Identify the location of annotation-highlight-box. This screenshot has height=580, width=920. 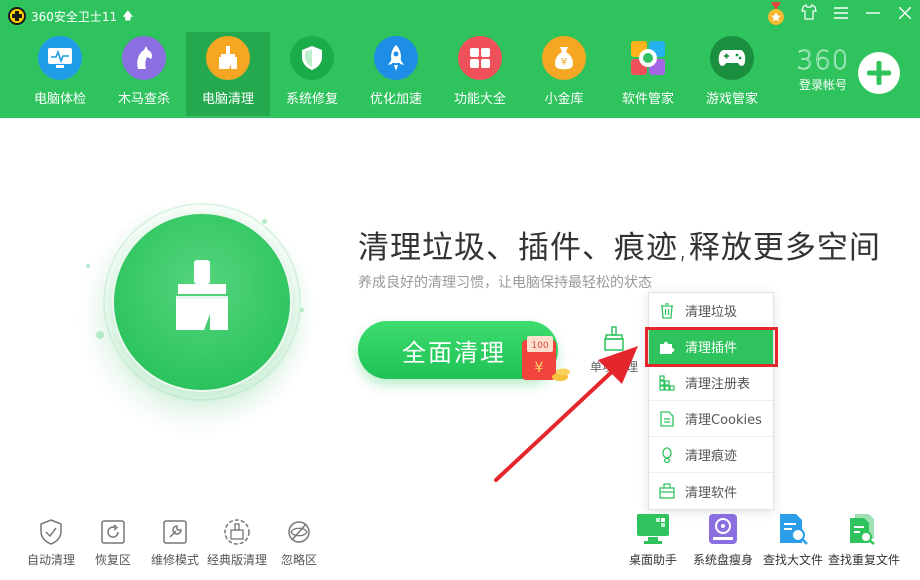
(711, 347).